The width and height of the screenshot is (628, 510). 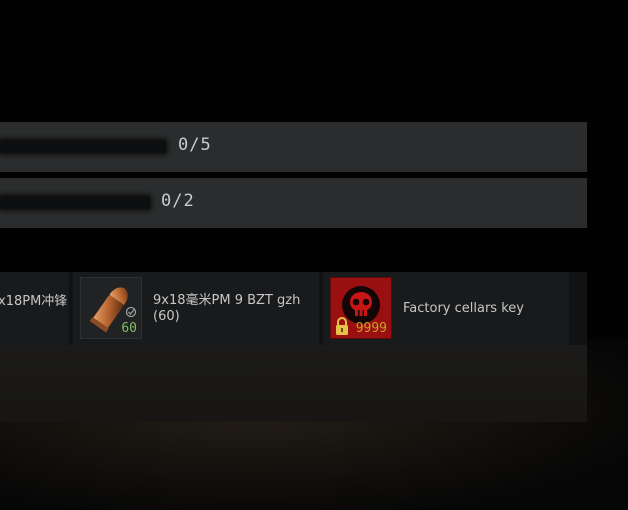 What do you see at coordinates (293, 147) in the screenshot?
I see `progress-bar-1: 0/5` at bounding box center [293, 147].